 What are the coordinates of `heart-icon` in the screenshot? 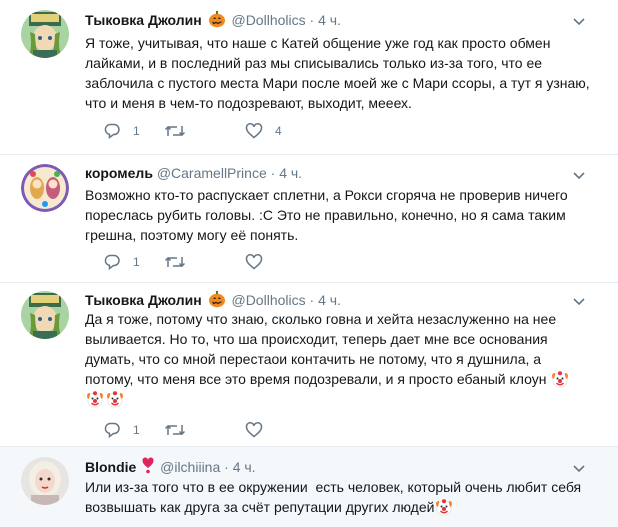 It's located at (148, 468).